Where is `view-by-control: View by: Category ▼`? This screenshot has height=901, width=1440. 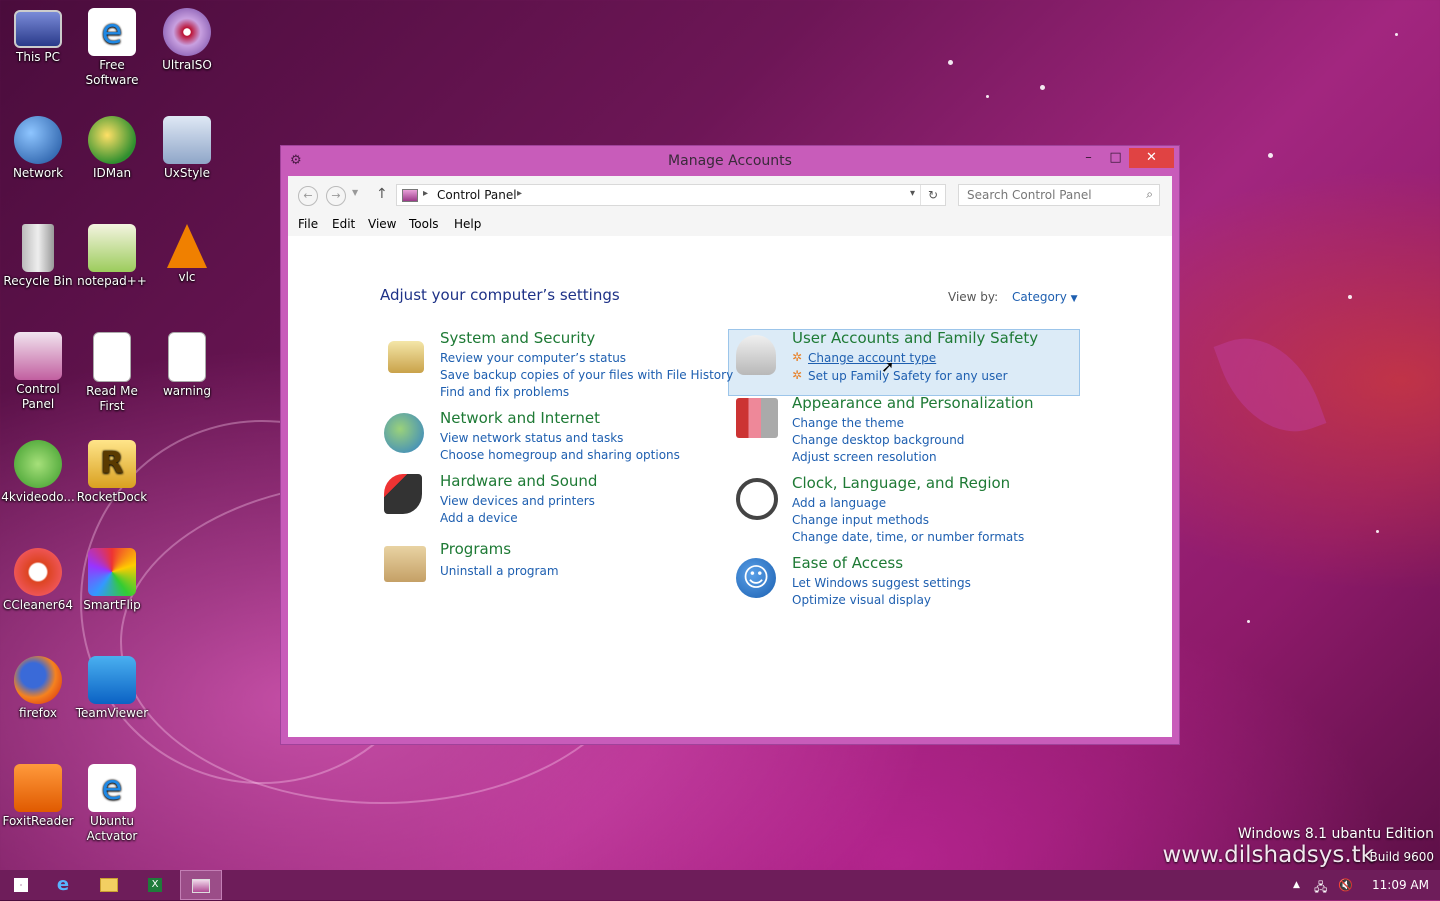
view-by-control: View by: Category ▼ is located at coordinates (1013, 297).